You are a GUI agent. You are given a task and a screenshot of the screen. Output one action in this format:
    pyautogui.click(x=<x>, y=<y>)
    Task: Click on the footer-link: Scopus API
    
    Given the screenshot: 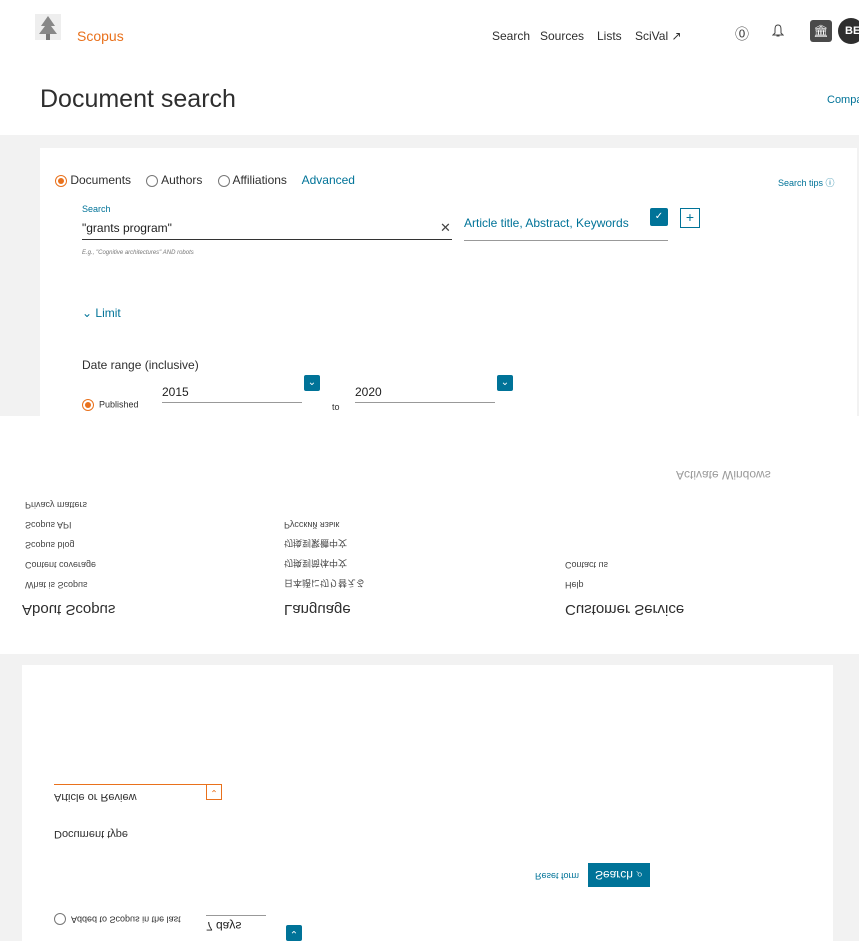 What is the action you would take?
    pyautogui.click(x=48, y=525)
    